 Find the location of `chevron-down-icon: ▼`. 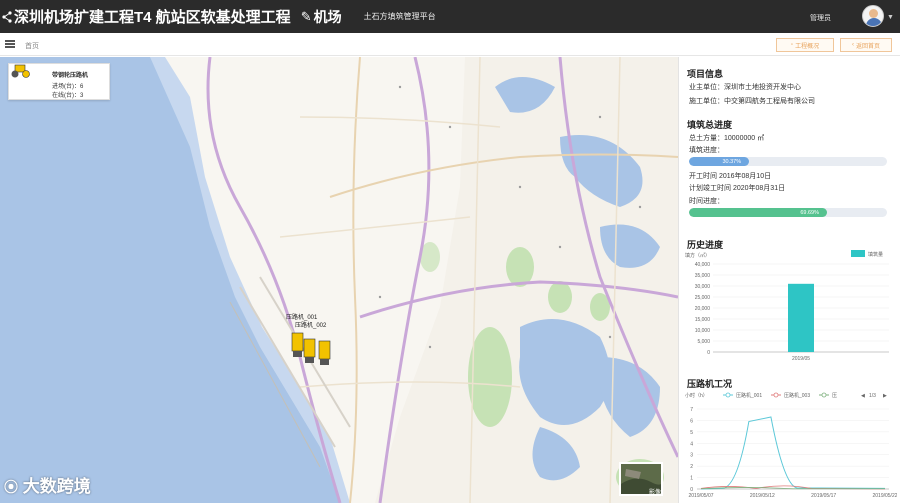

chevron-down-icon: ▼ is located at coordinates (890, 17).